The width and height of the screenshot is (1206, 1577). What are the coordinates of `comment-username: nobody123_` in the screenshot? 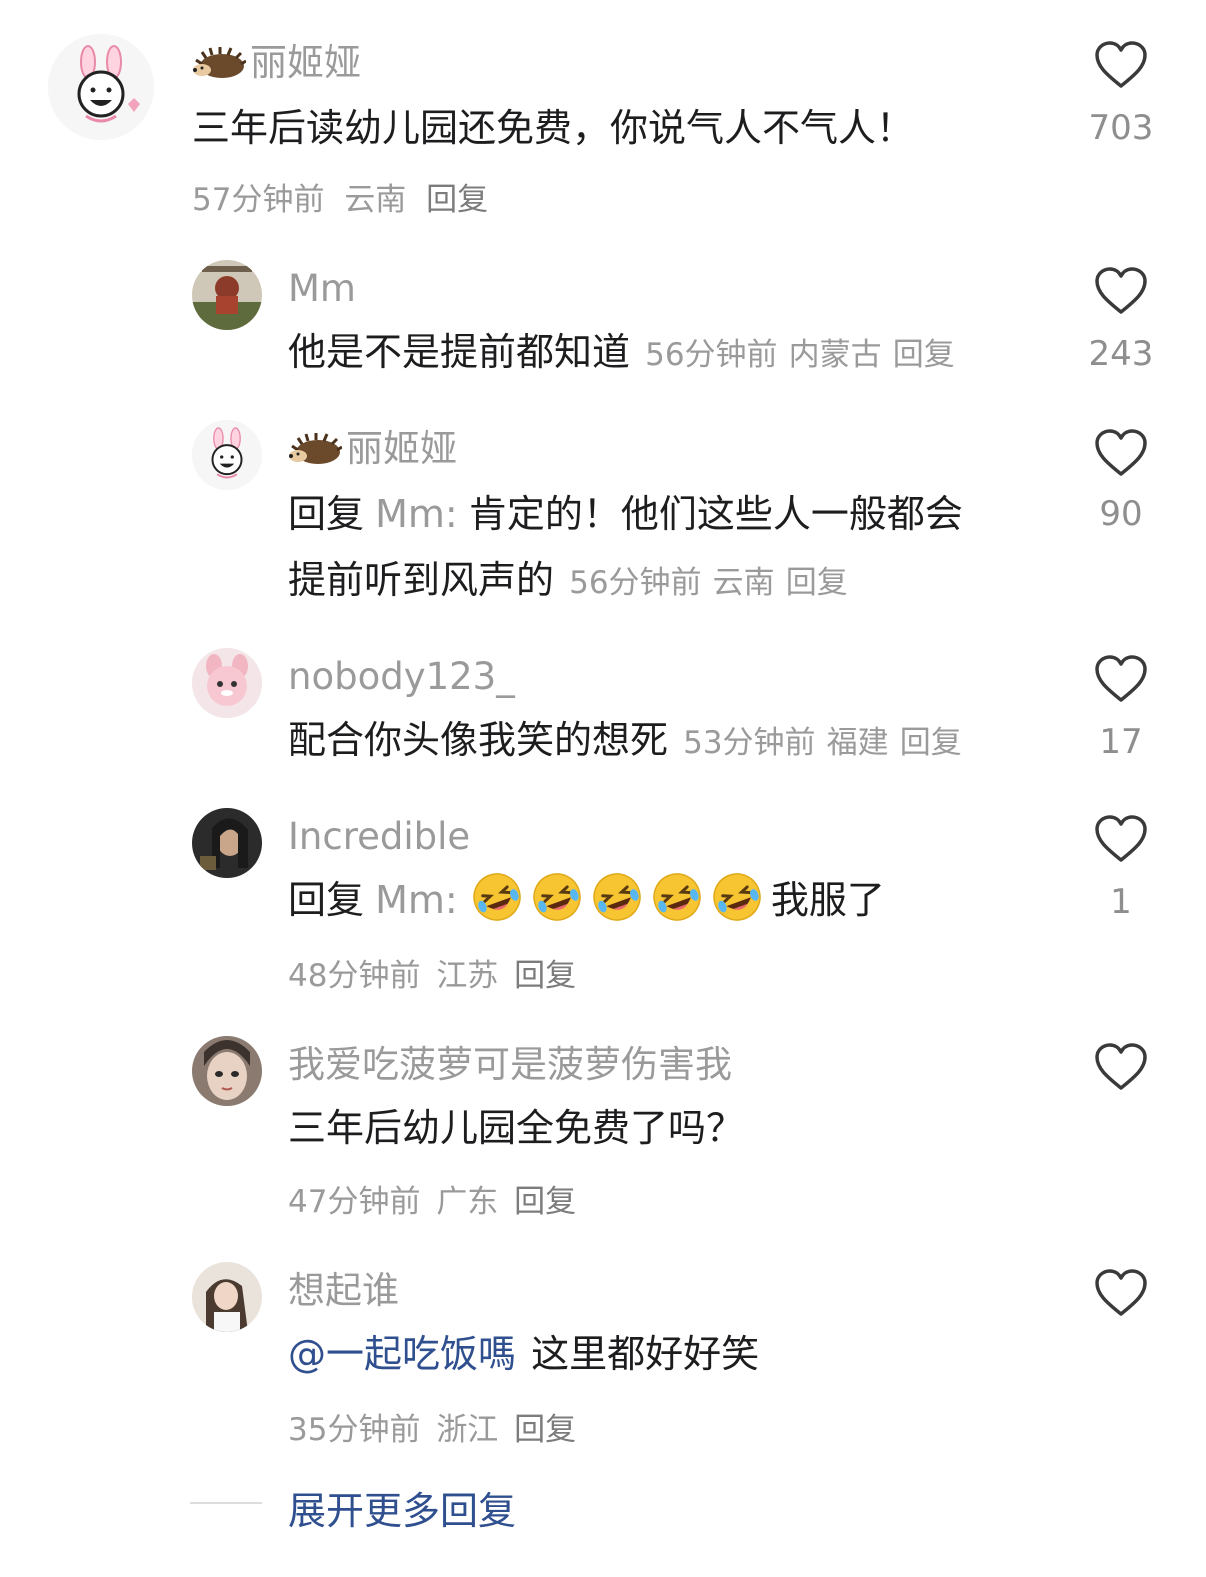 It's located at (401, 676).